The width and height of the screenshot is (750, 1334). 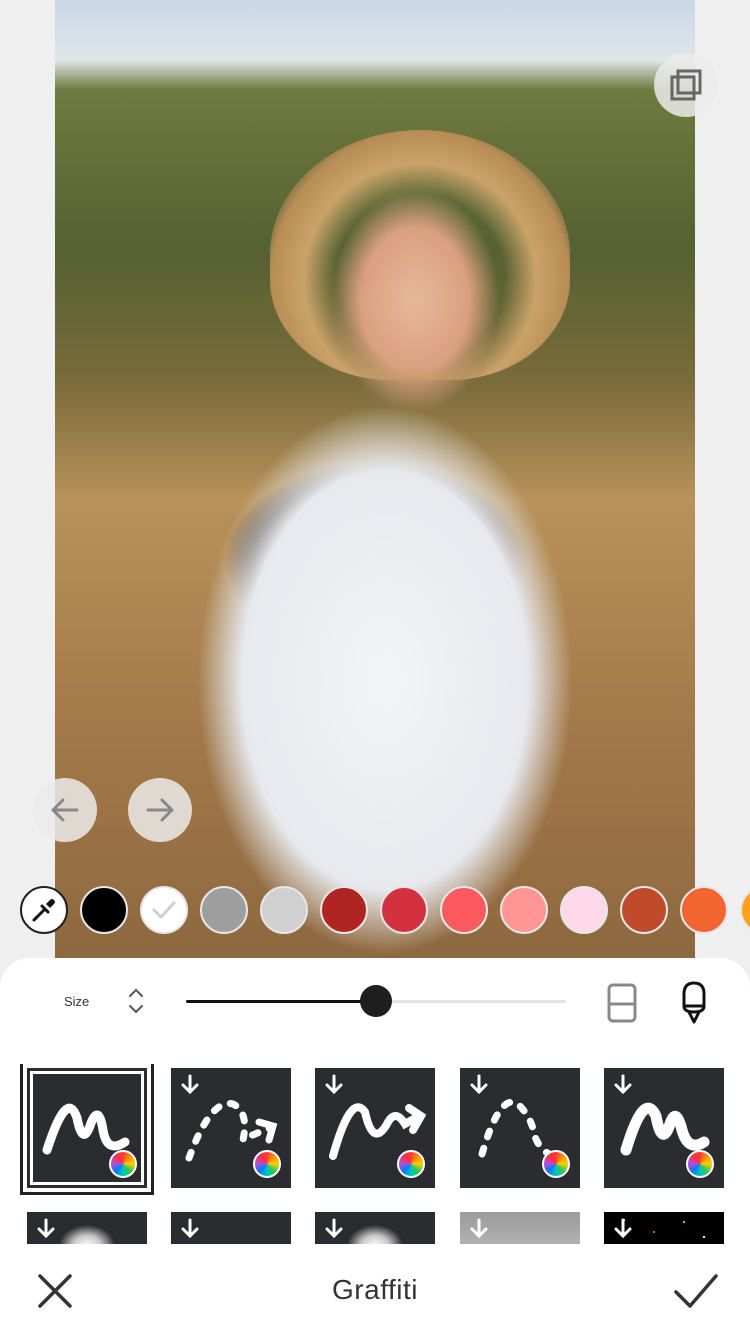 I want to click on brush-style-grid, so click(x=375, y=1154).